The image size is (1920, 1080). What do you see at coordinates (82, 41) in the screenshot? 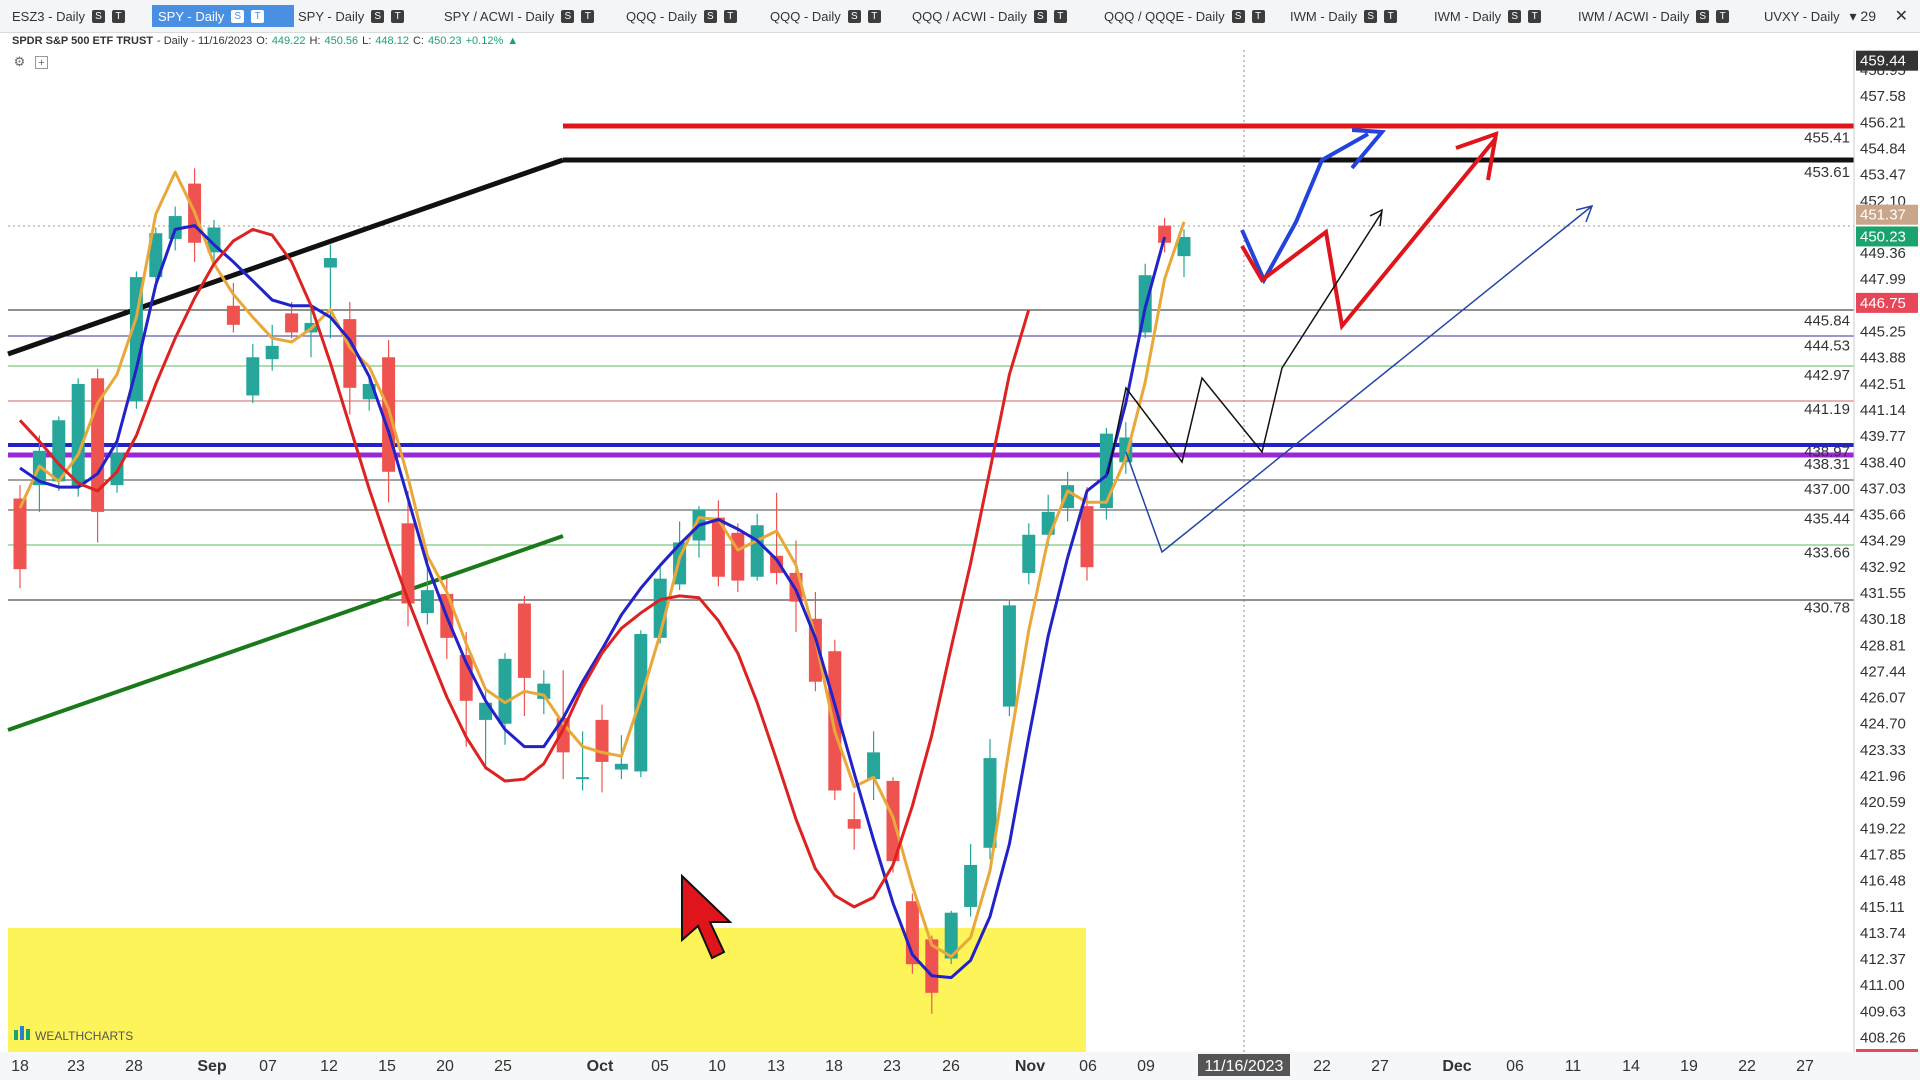
I see `symbol-name: SPDR S&P 500 ETF TRUST` at bounding box center [82, 41].